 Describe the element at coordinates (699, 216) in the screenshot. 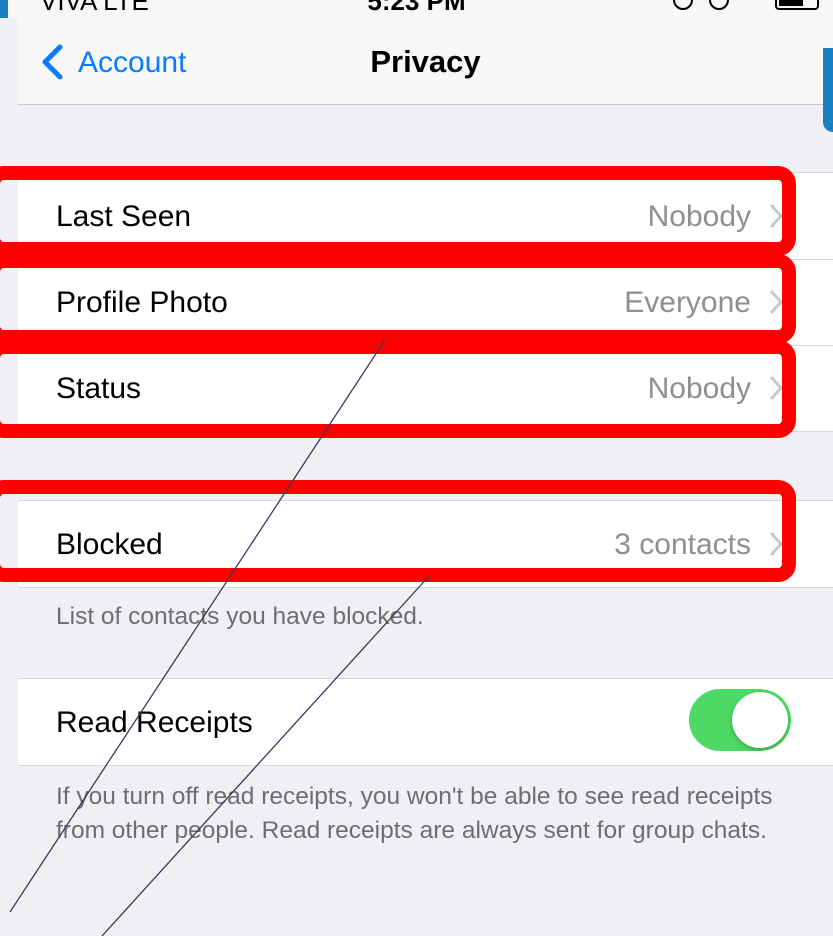

I see `last-seen-value: Nobody` at that location.